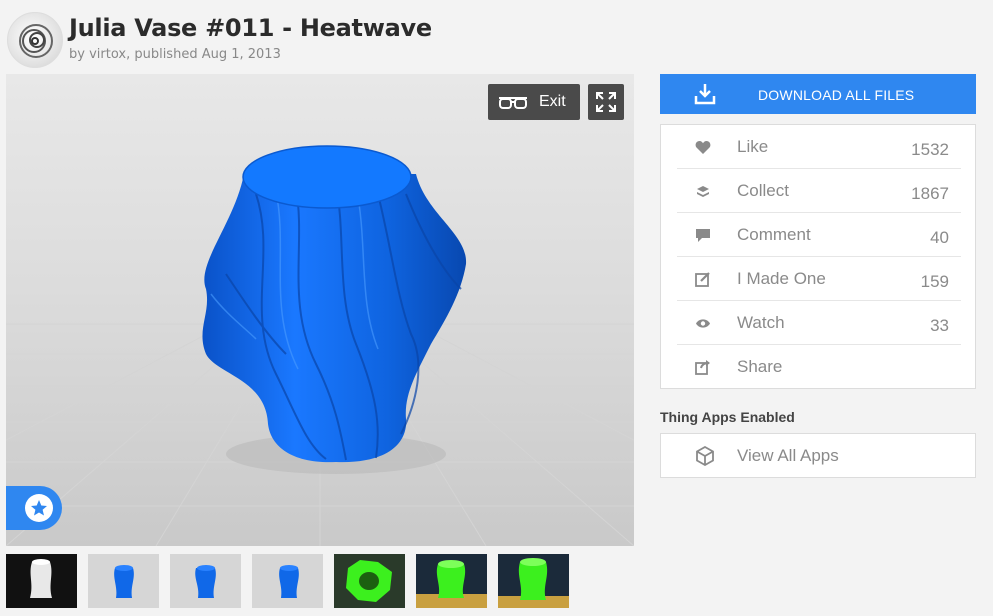 The height and width of the screenshot is (616, 993). Describe the element at coordinates (761, 322) in the screenshot. I see `watch-label: Watch` at that location.